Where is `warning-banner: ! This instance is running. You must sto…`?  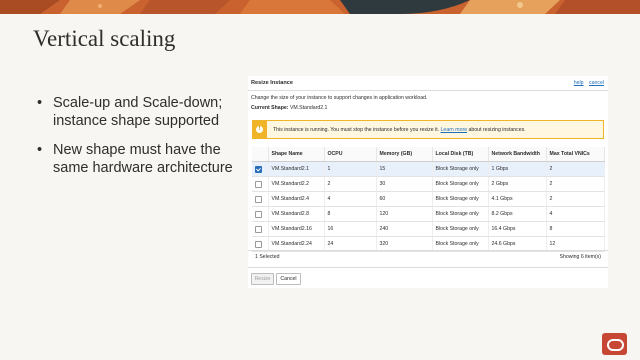
warning-banner: ! This instance is running. You must sto… is located at coordinates (428, 129).